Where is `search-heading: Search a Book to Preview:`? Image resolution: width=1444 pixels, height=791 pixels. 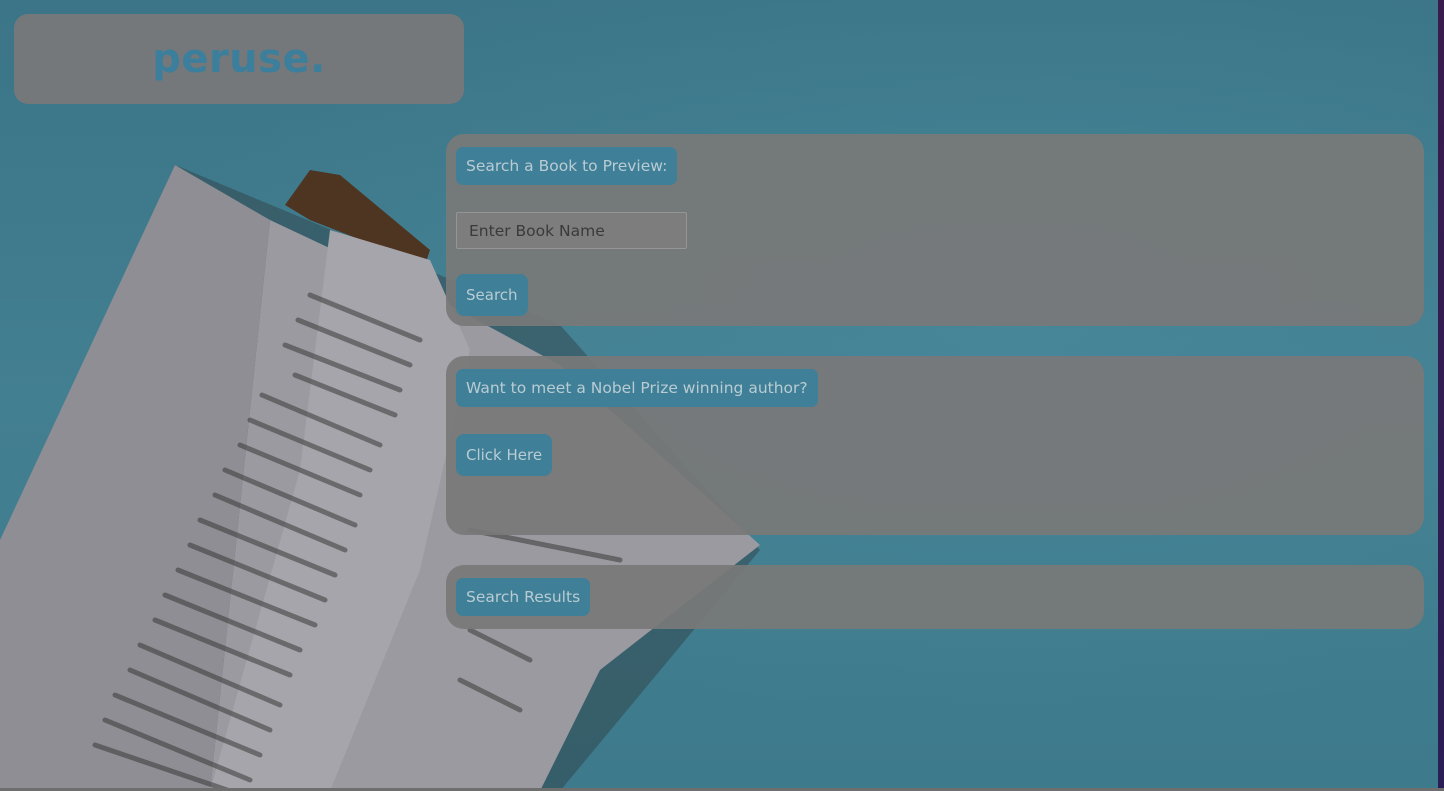
search-heading: Search a Book to Preview: is located at coordinates (567, 166).